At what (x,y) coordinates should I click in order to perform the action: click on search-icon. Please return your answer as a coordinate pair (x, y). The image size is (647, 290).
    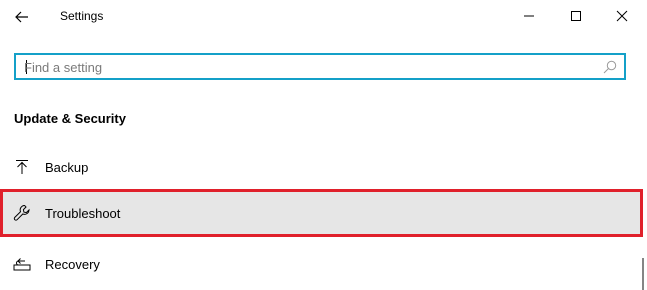
    Looking at the image, I should click on (610, 67).